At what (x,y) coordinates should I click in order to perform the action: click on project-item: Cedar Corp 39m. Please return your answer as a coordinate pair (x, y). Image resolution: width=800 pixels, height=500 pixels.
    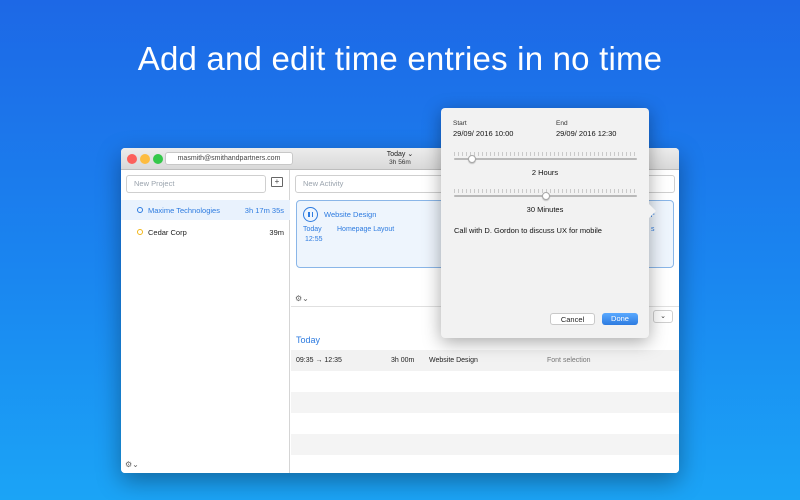
    Looking at the image, I should click on (205, 232).